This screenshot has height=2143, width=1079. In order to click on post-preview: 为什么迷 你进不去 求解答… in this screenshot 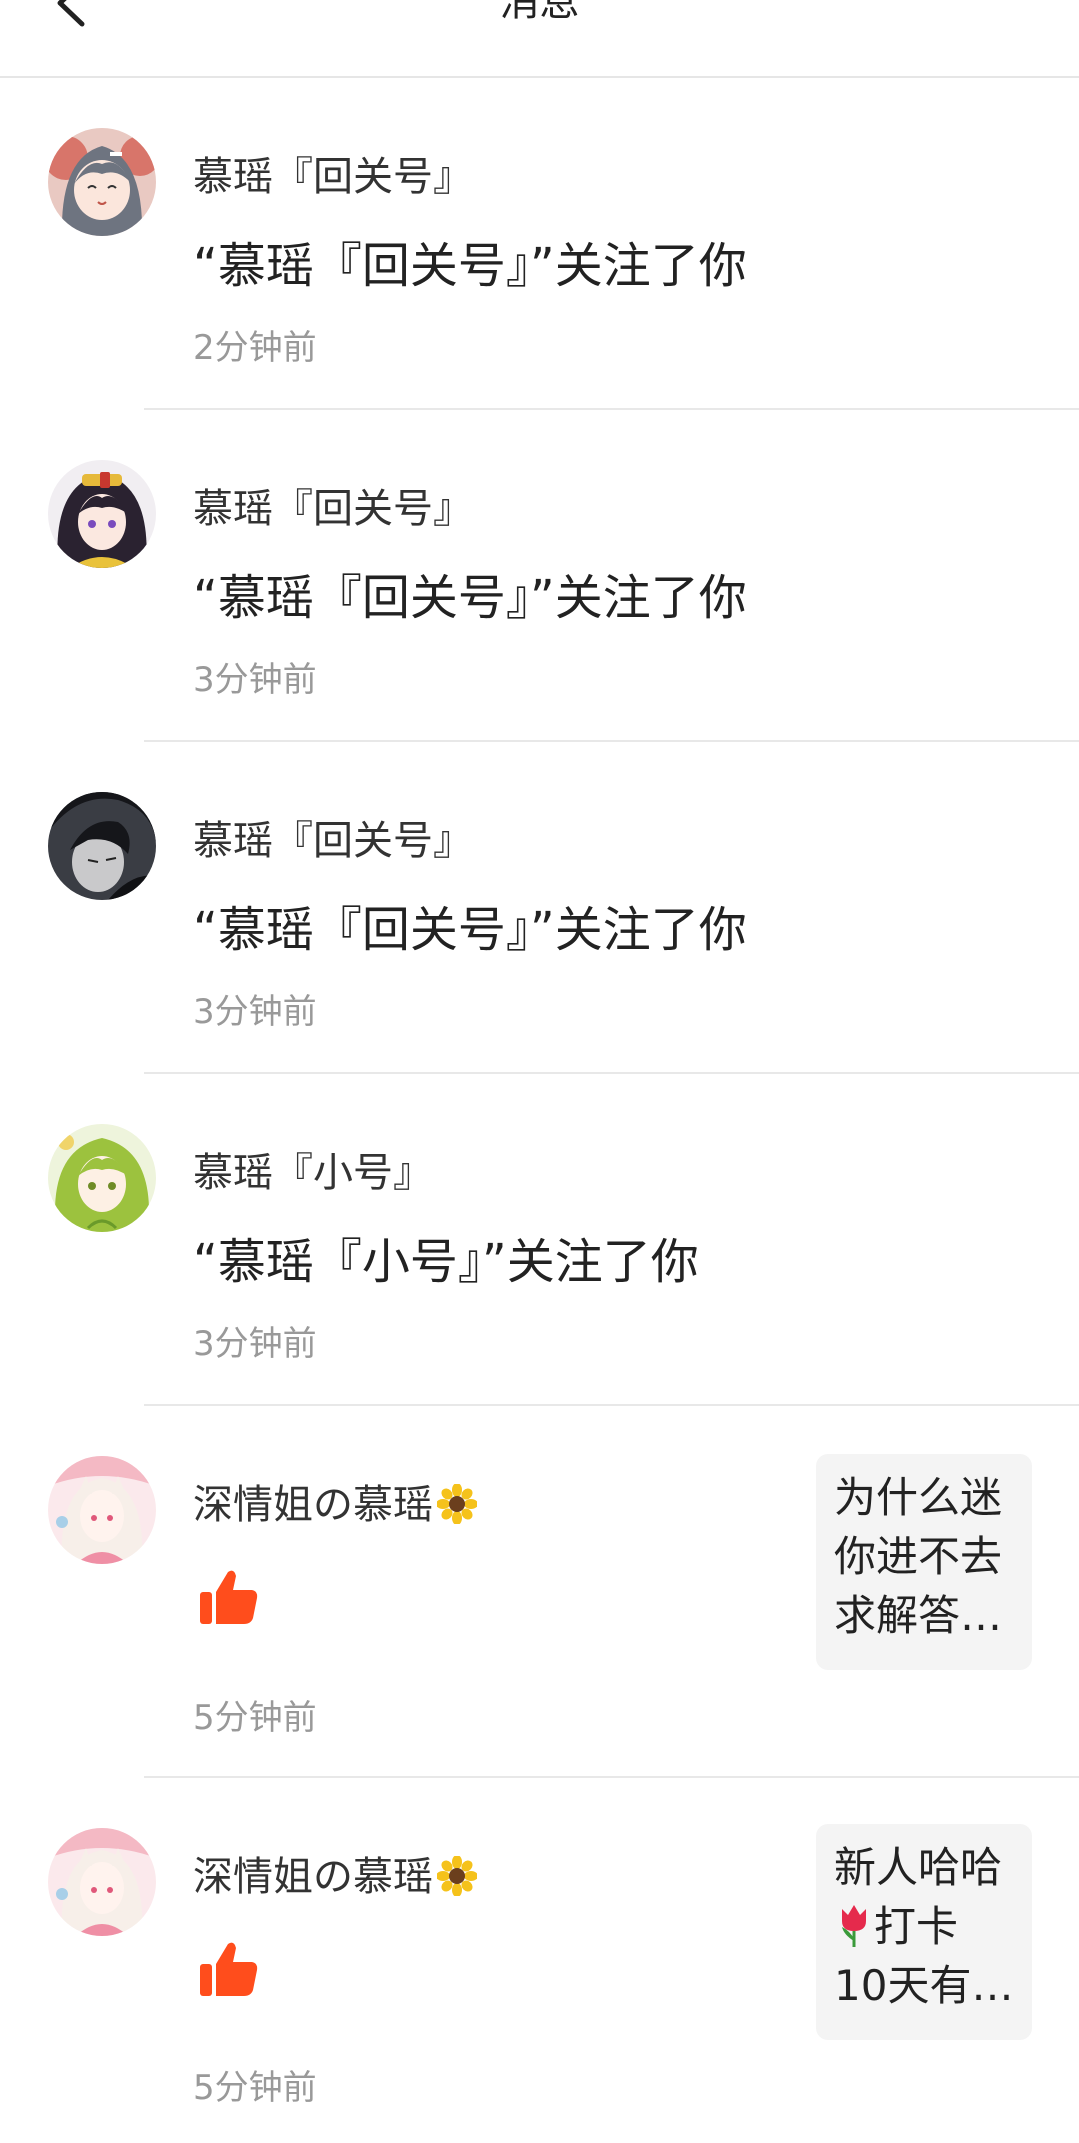, I will do `click(924, 1562)`.